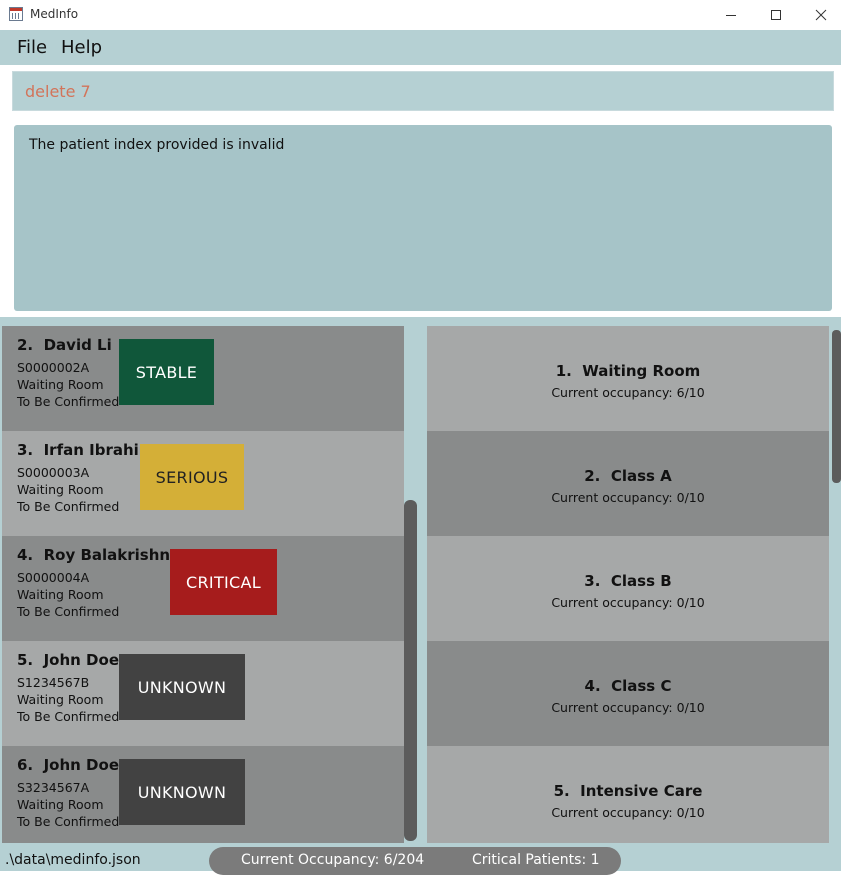  Describe the element at coordinates (628, 392) in the screenshot. I see `ward-occupancy: Current occupancy: 6/10` at that location.